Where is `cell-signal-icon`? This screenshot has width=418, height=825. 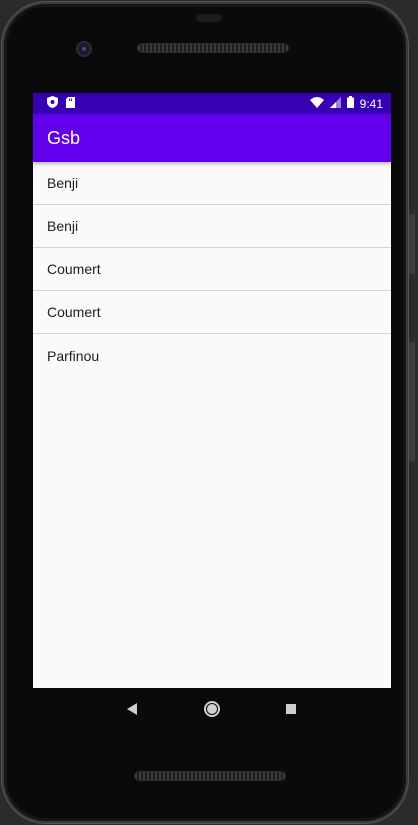 cell-signal-icon is located at coordinates (335, 103).